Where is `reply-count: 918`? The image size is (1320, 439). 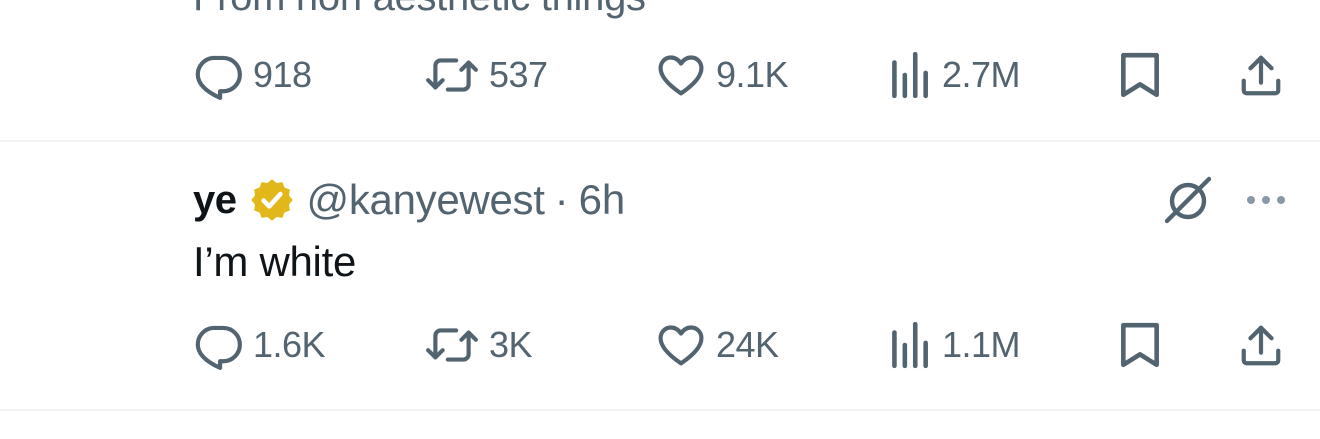 reply-count: 918 is located at coordinates (282, 74).